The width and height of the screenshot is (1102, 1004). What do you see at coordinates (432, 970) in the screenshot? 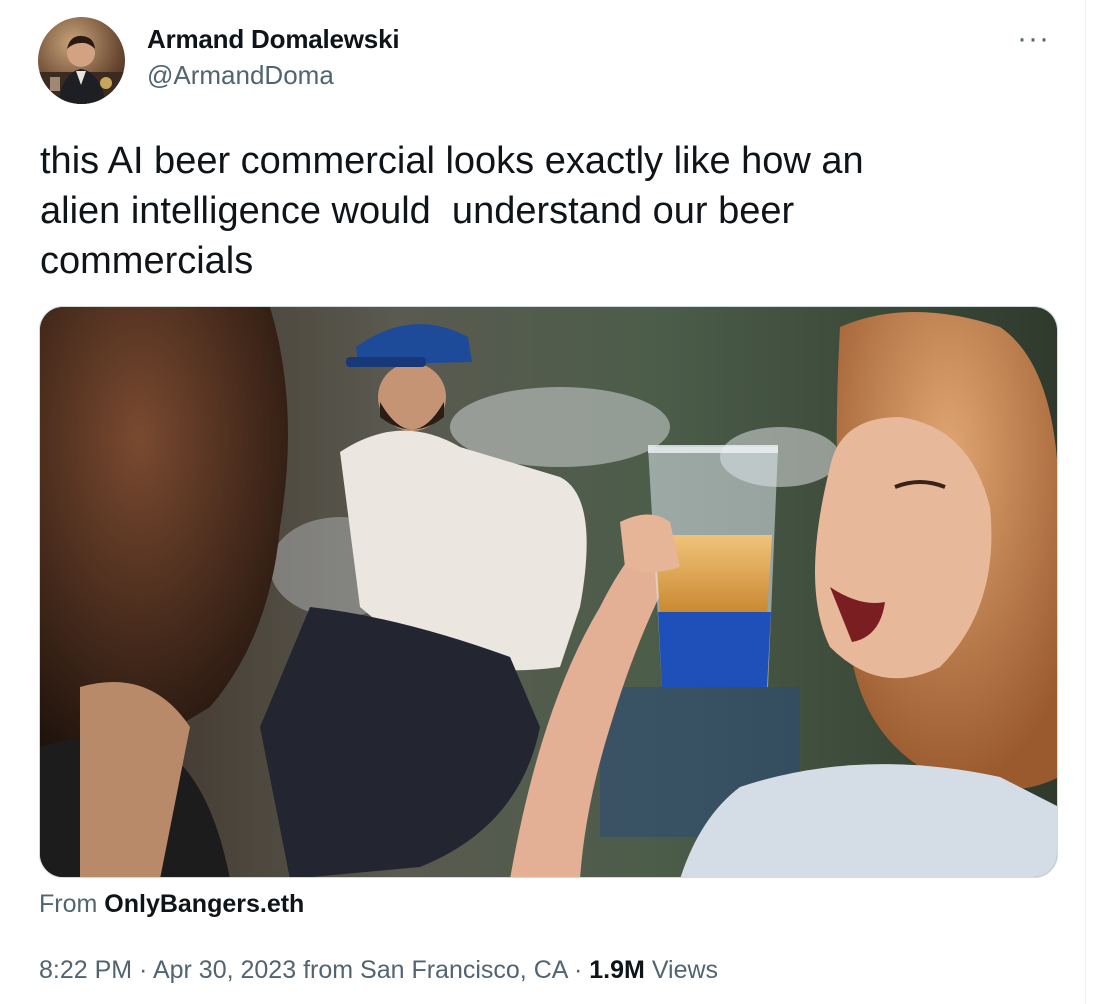
I see `tweet-location: from San Francisco, CA` at bounding box center [432, 970].